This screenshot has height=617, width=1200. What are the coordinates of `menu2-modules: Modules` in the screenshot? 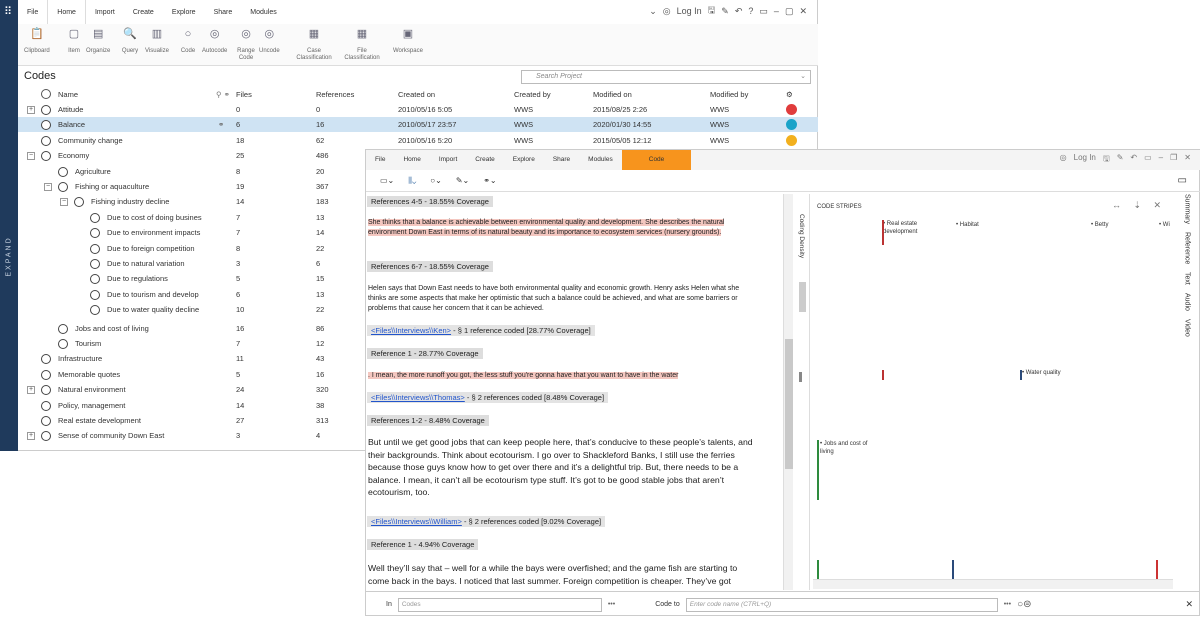 It's located at (600, 160).